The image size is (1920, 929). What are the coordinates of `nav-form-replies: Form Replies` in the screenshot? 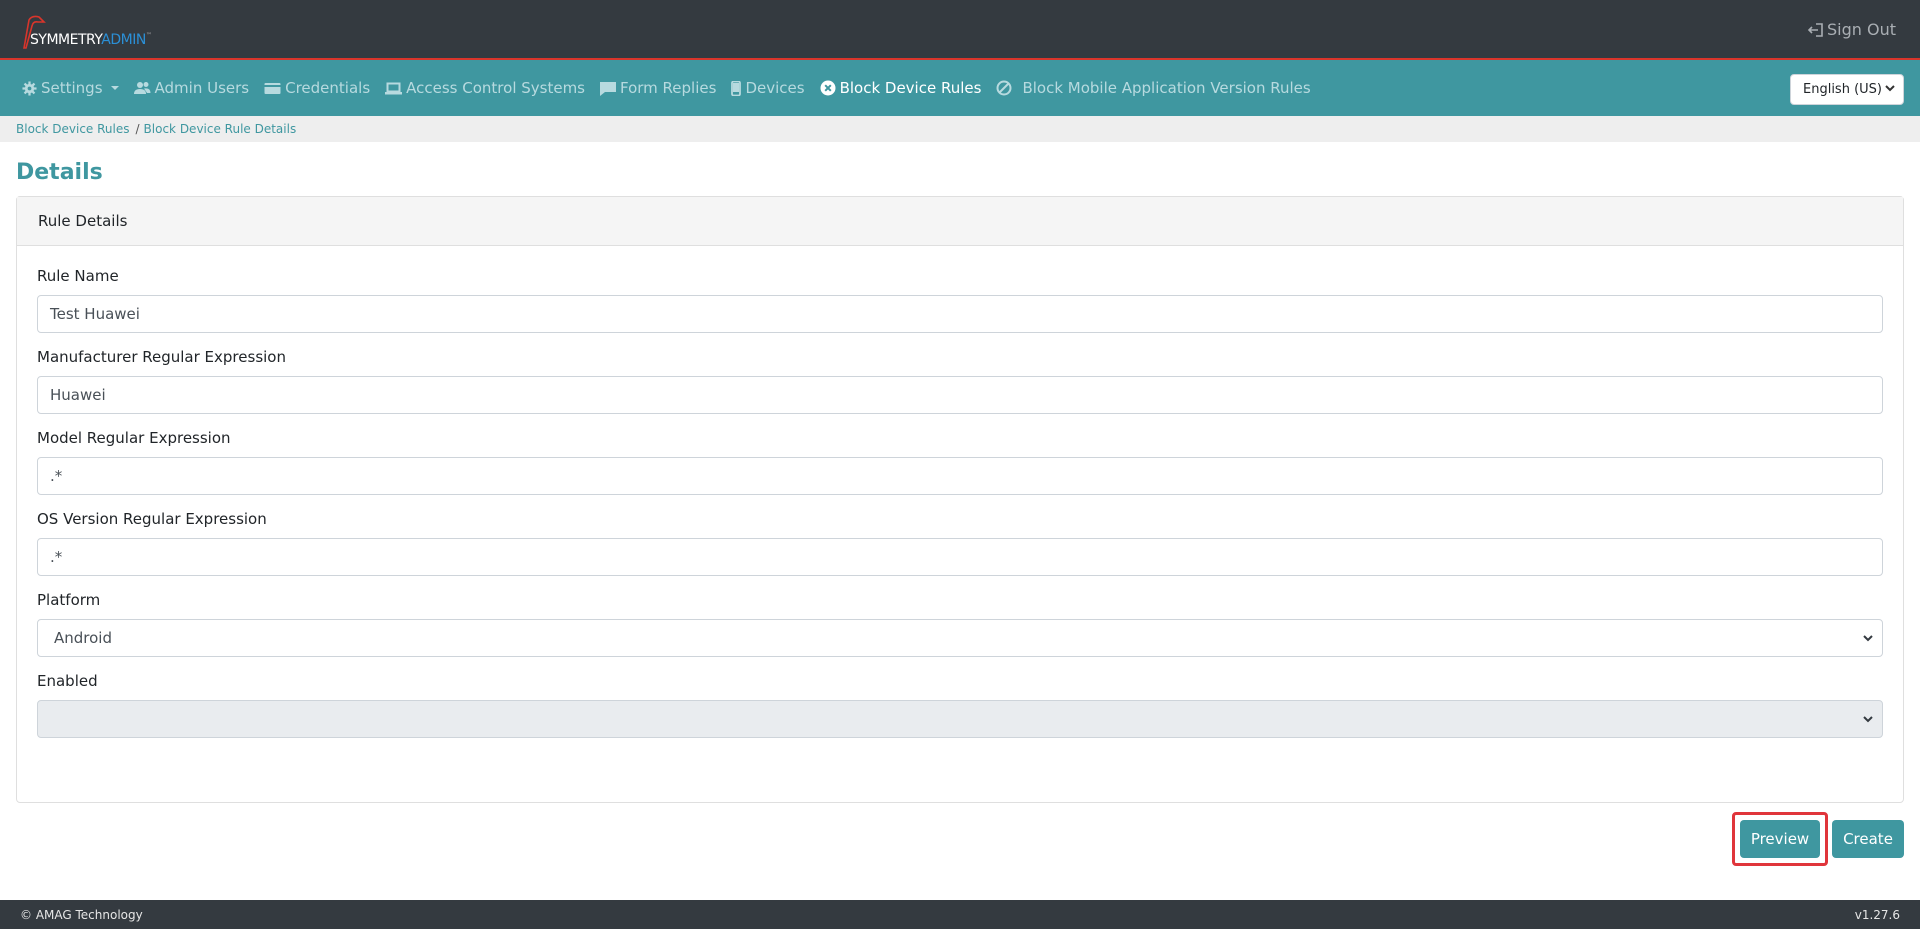 It's located at (658, 88).